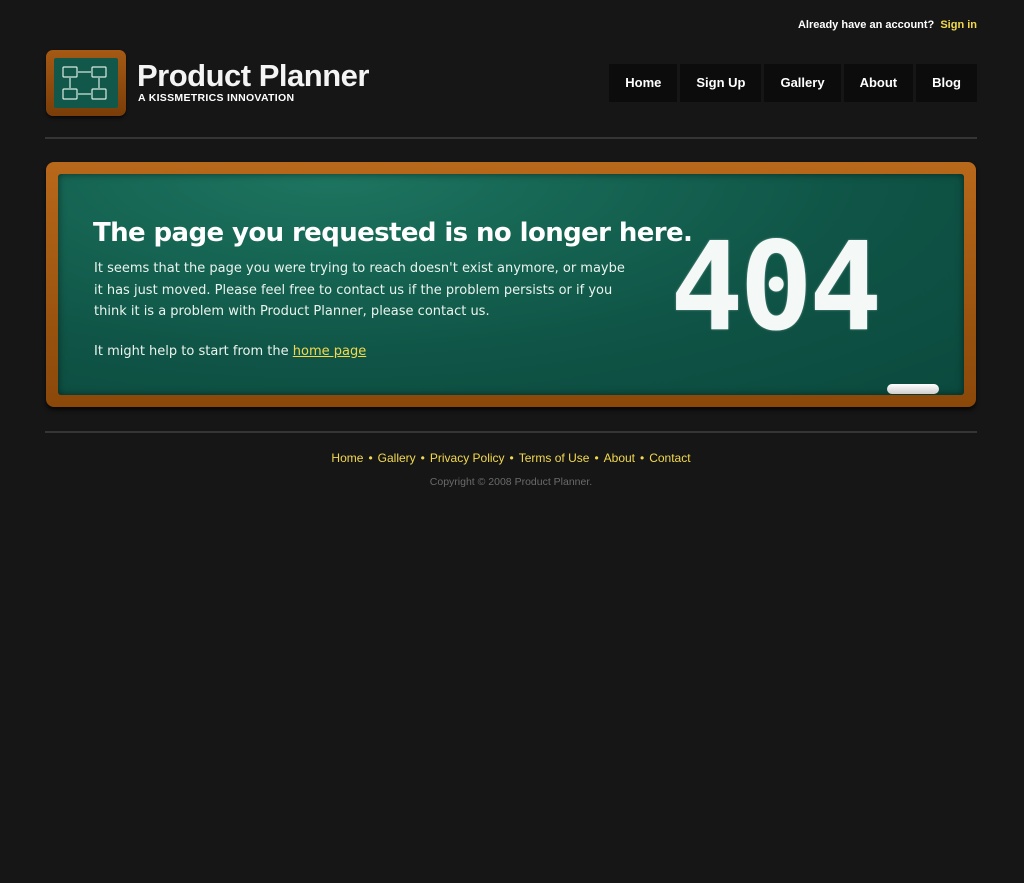  Describe the element at coordinates (643, 83) in the screenshot. I see `nav-home: Home` at that location.